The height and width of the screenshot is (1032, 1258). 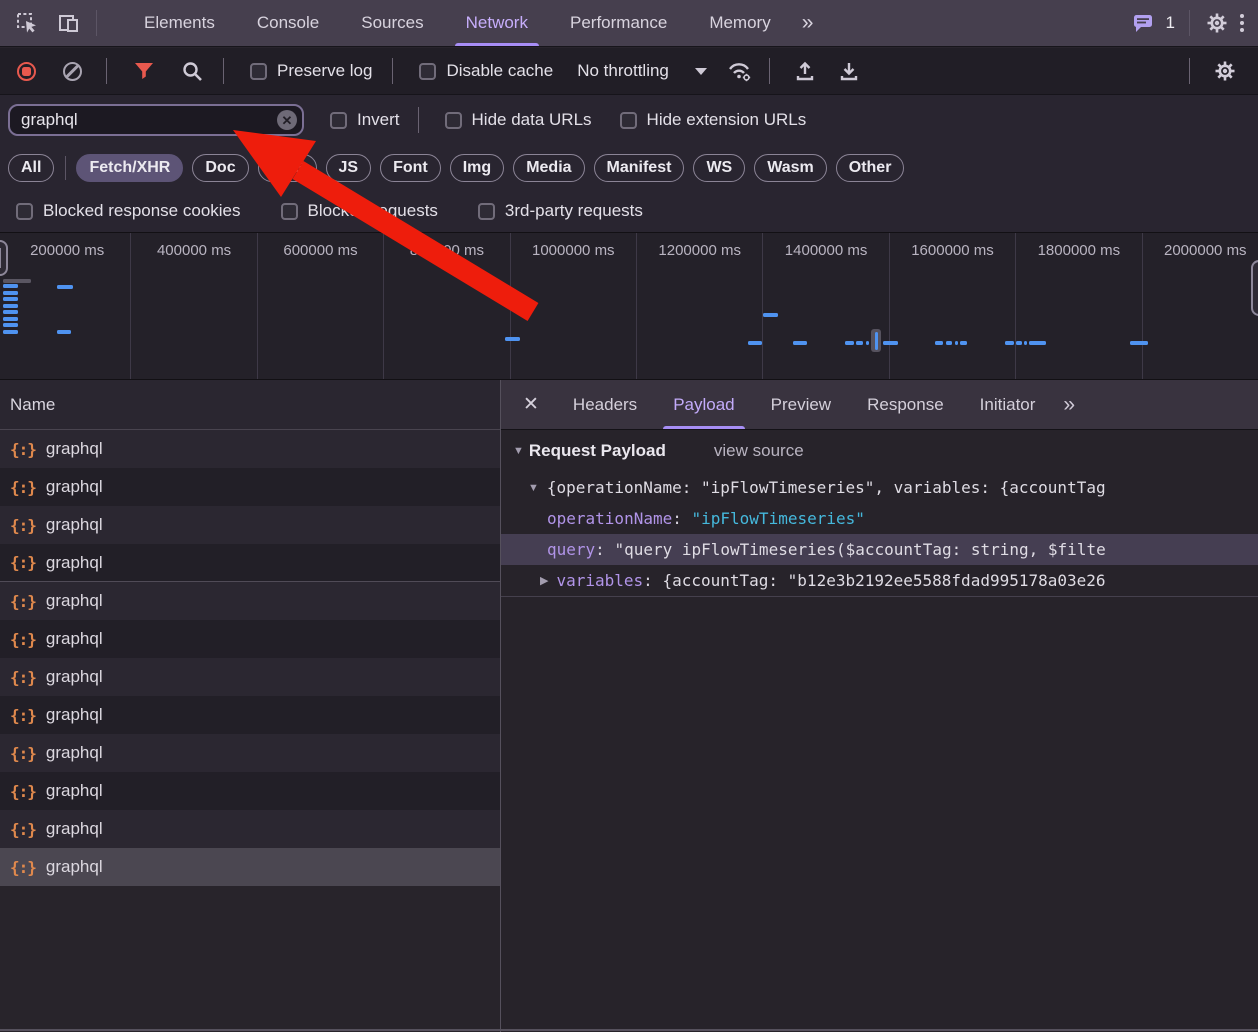 I want to click on view-source-link: view source, so click(x=759, y=451).